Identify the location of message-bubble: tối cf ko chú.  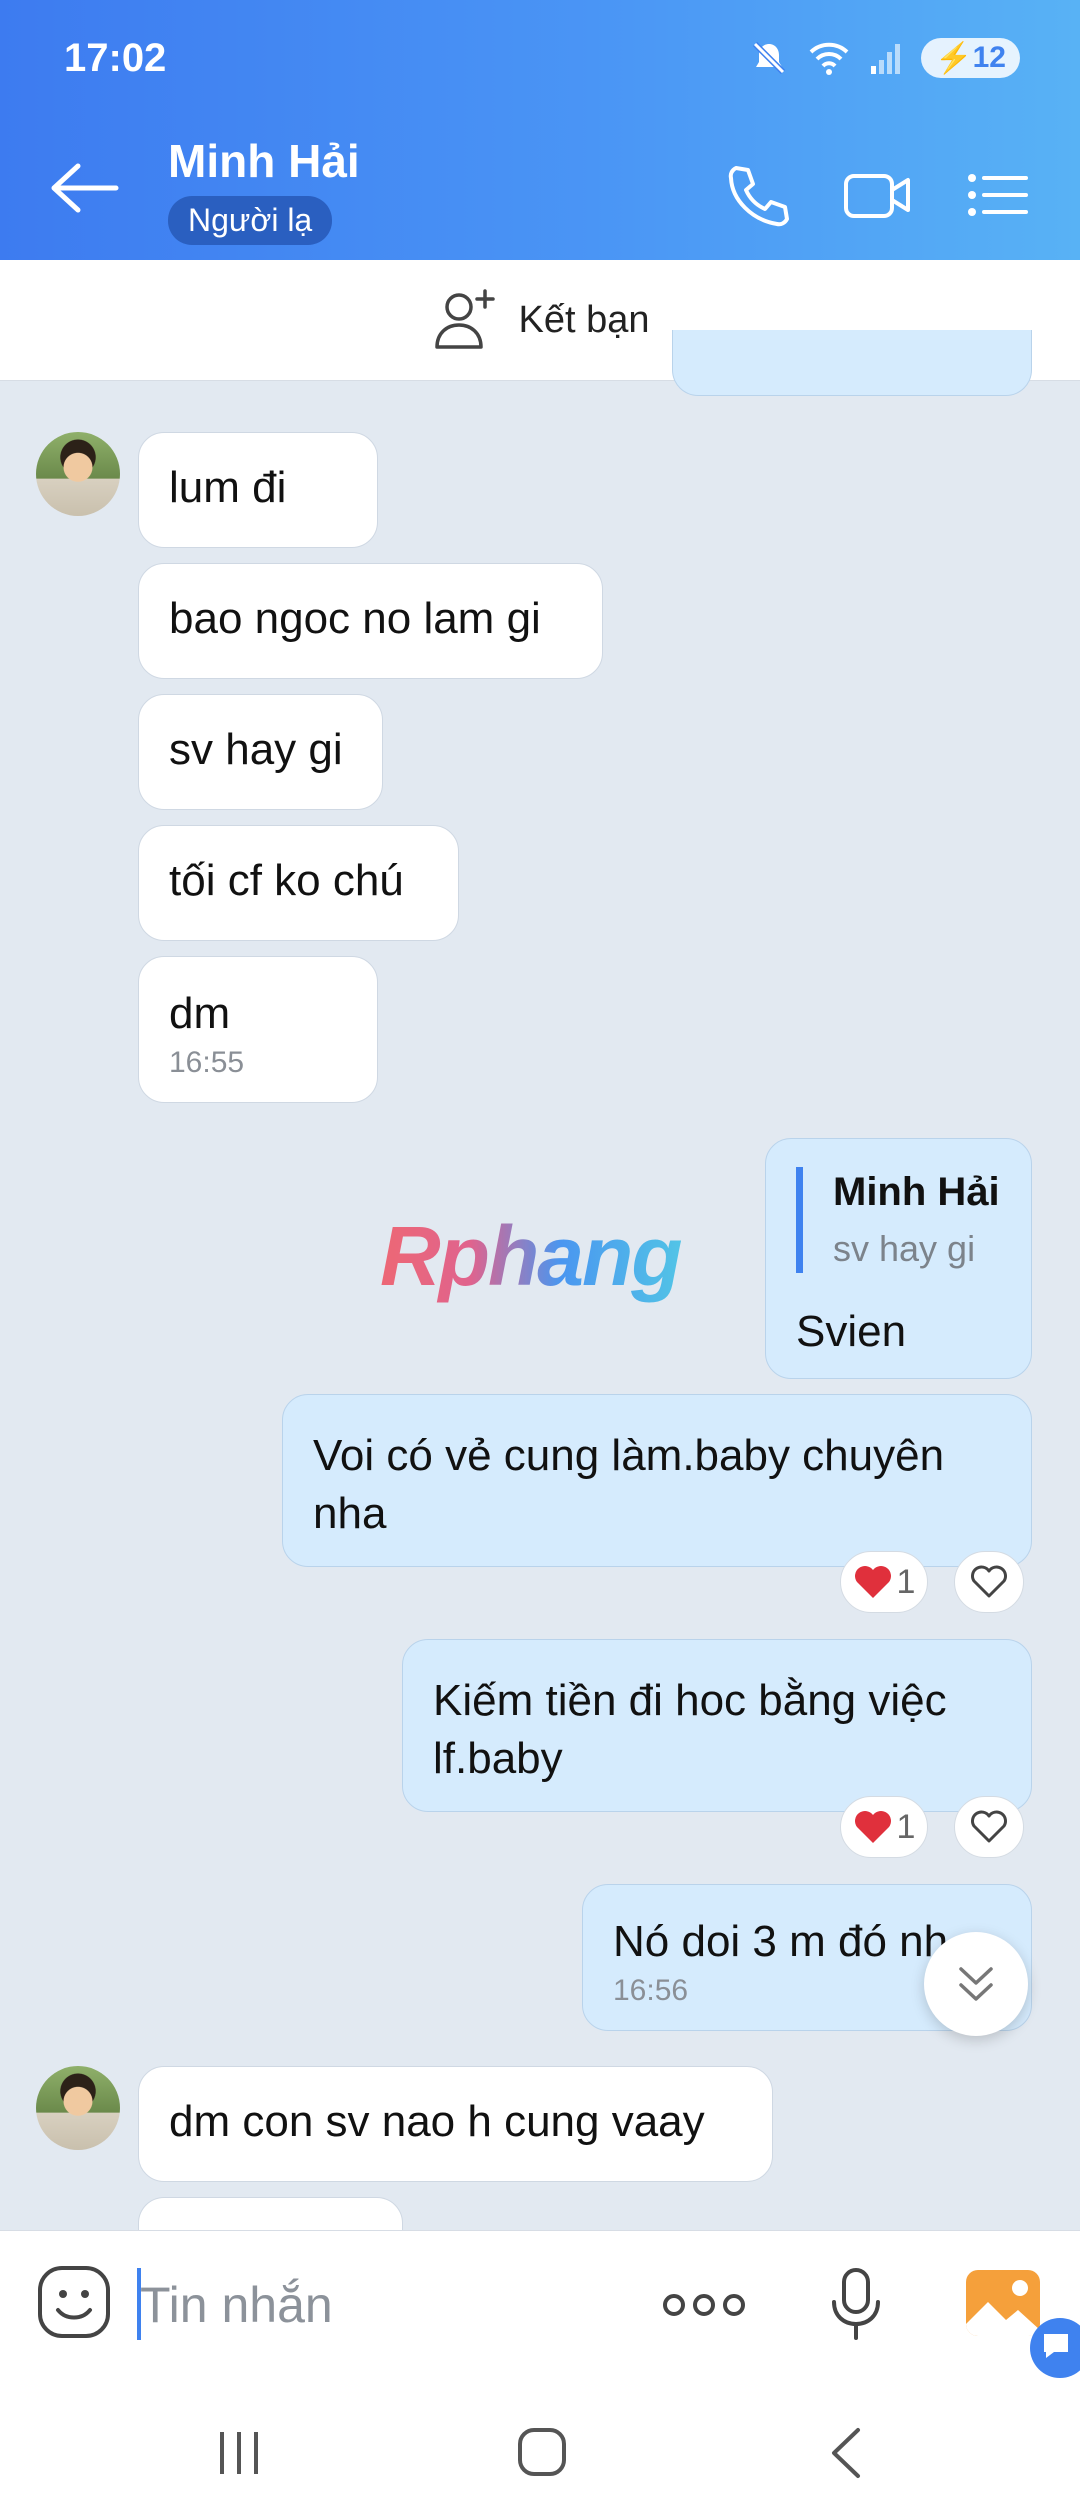
(298, 883).